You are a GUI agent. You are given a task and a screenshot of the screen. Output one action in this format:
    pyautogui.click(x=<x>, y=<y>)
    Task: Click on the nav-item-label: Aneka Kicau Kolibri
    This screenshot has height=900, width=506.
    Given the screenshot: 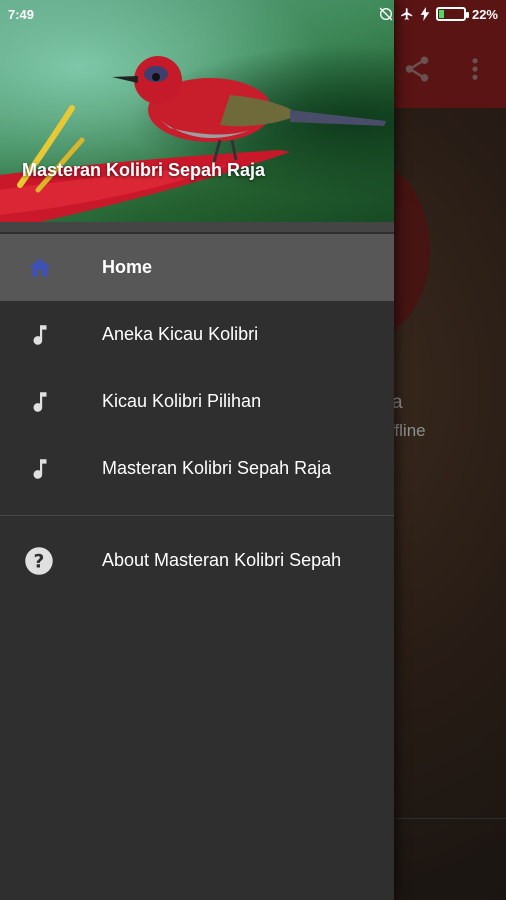 What is the action you would take?
    pyautogui.click(x=180, y=334)
    